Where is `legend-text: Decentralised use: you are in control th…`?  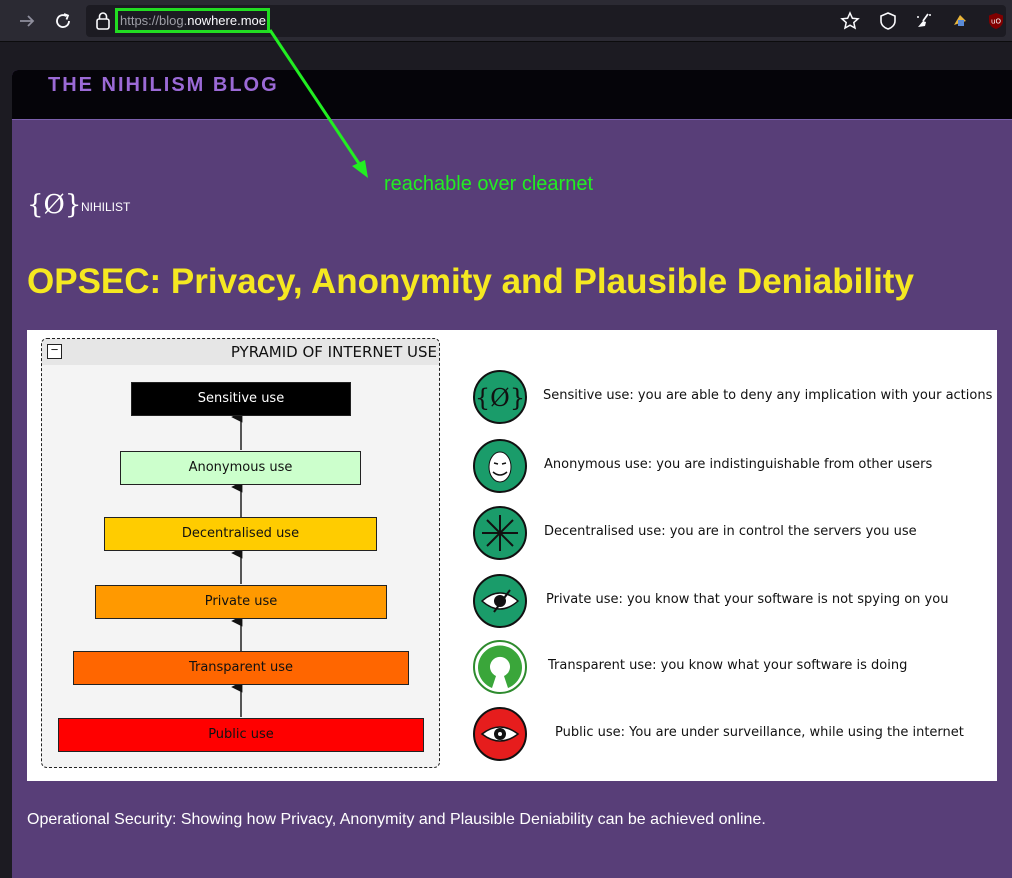 legend-text: Decentralised use: you are in control th… is located at coordinates (730, 531).